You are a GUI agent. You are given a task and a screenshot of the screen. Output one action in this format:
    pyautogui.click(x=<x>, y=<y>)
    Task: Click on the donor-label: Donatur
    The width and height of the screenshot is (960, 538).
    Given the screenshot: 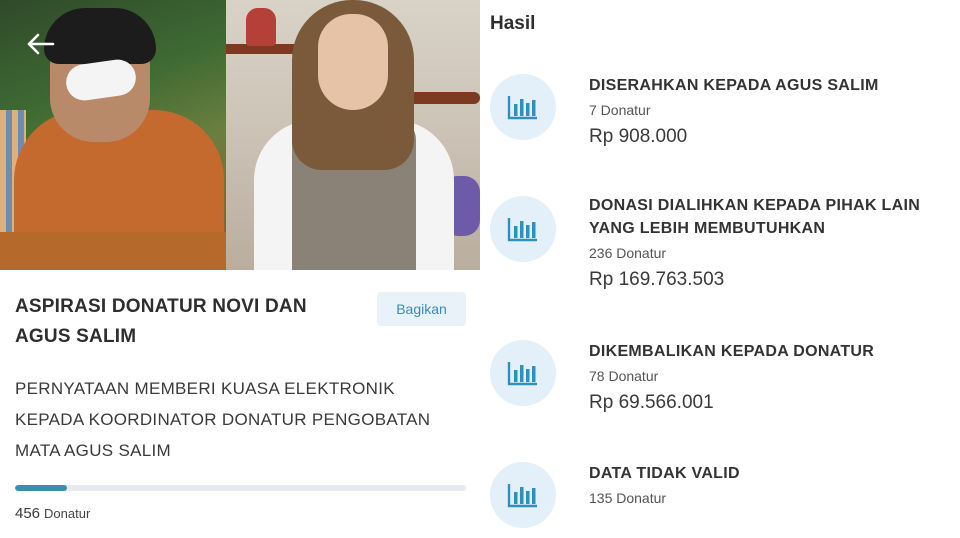 What is the action you would take?
    pyautogui.click(x=67, y=513)
    